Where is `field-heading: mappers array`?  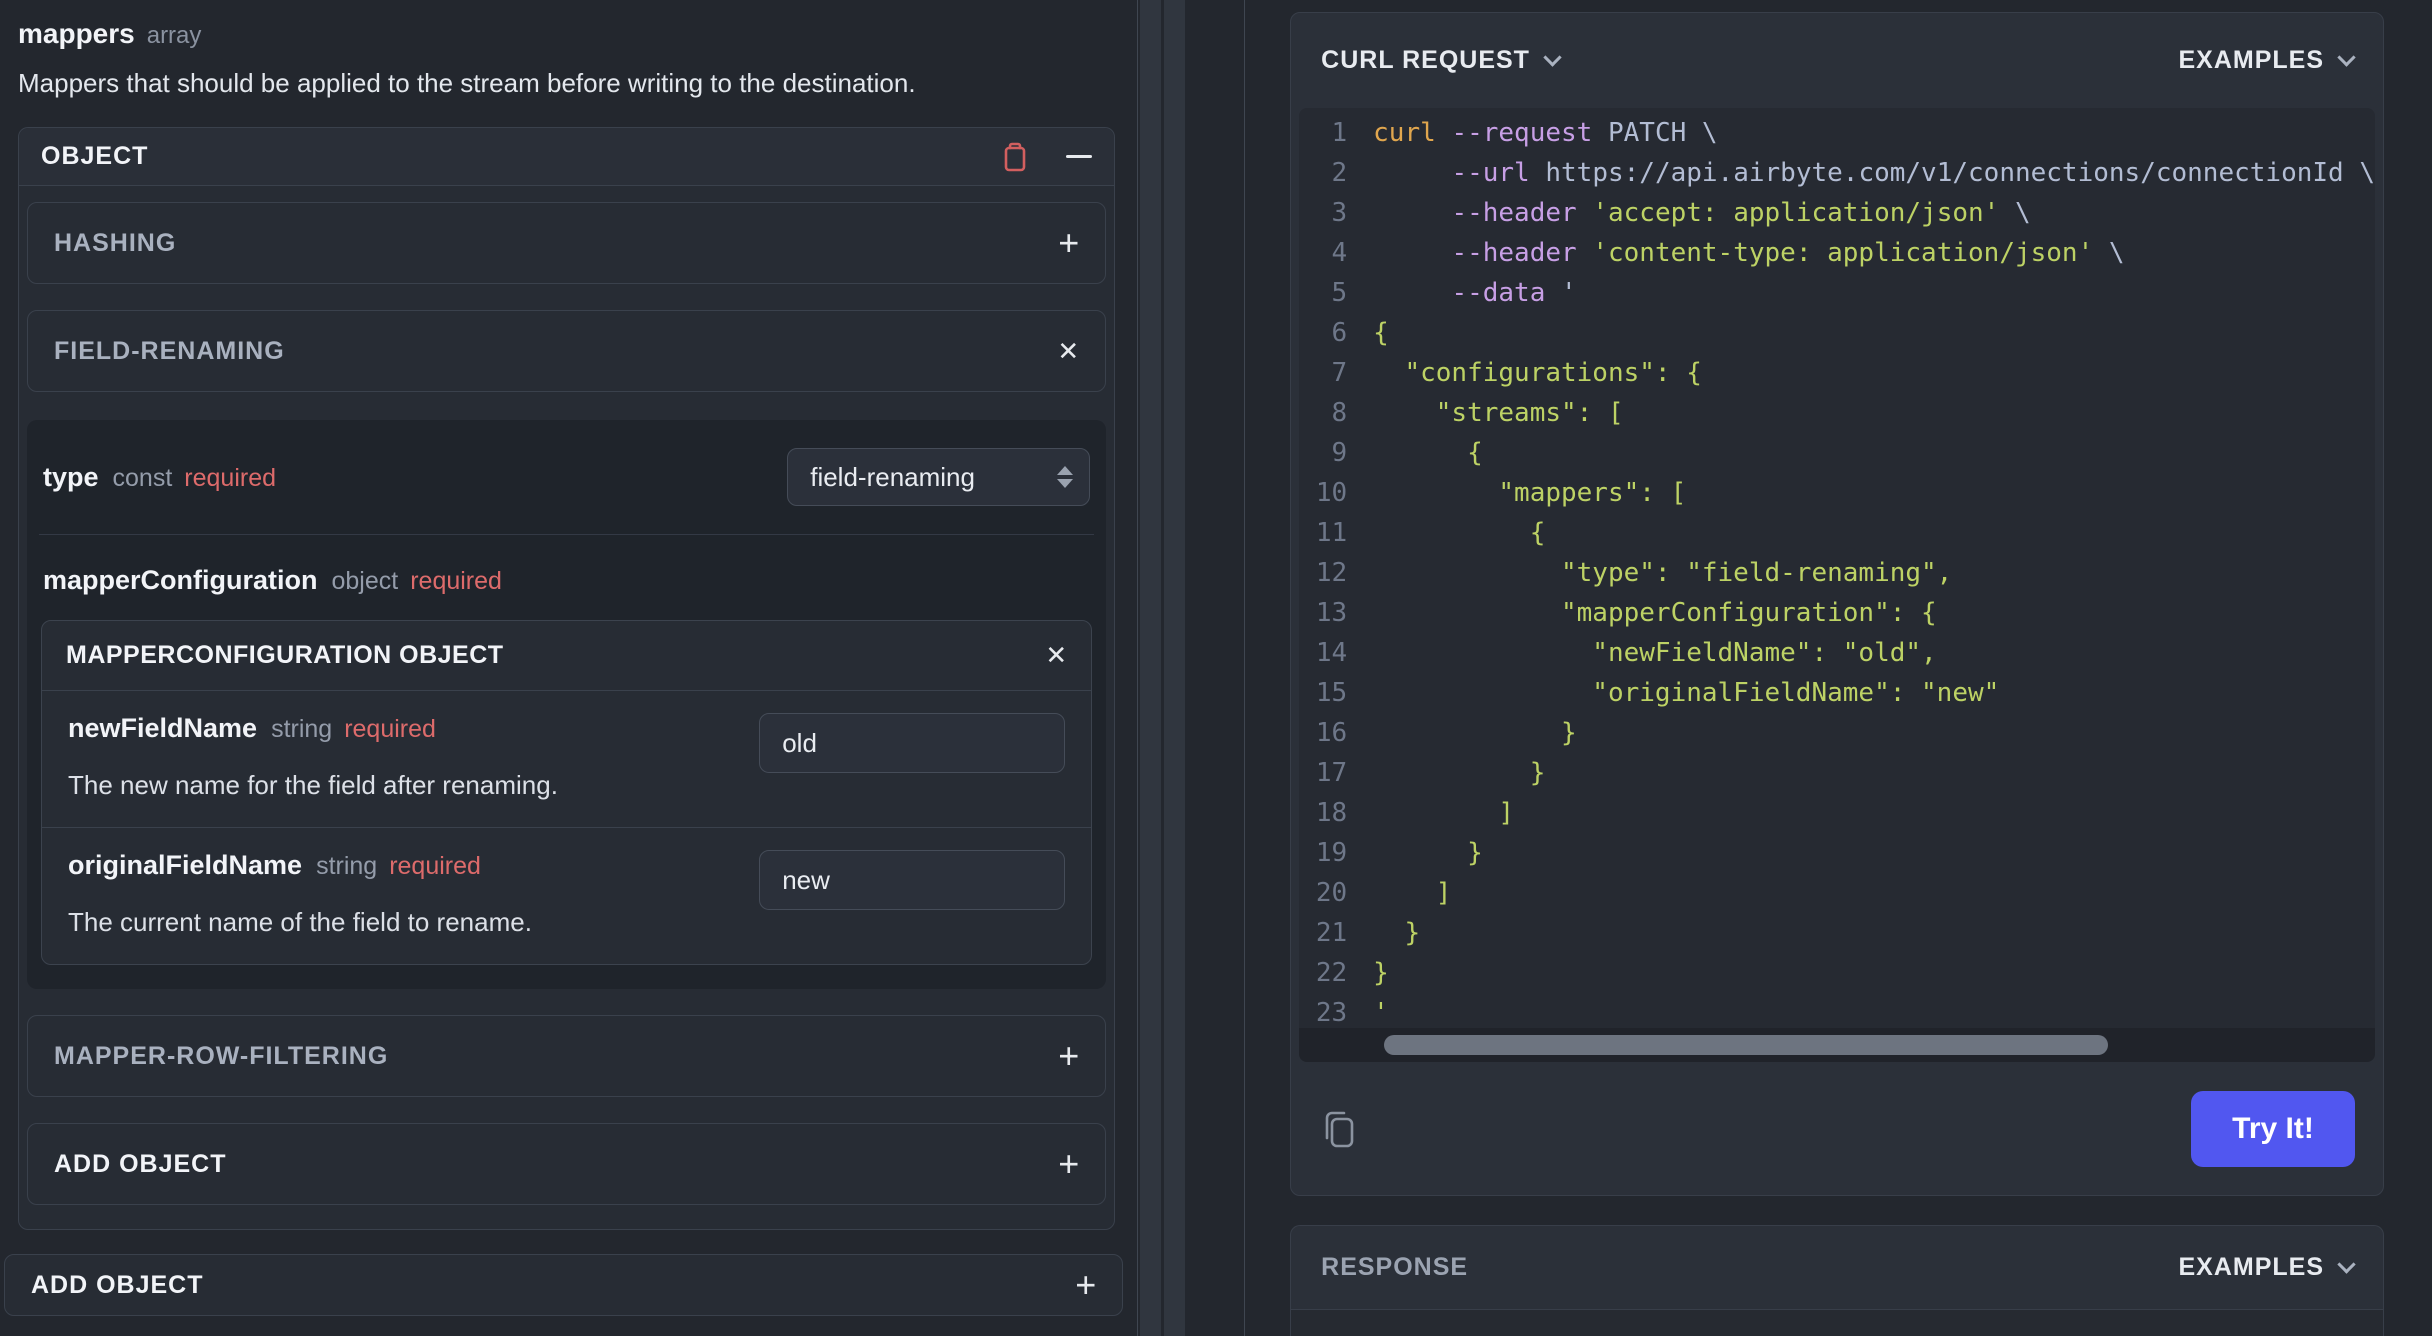 field-heading: mappers array is located at coordinates (563, 34).